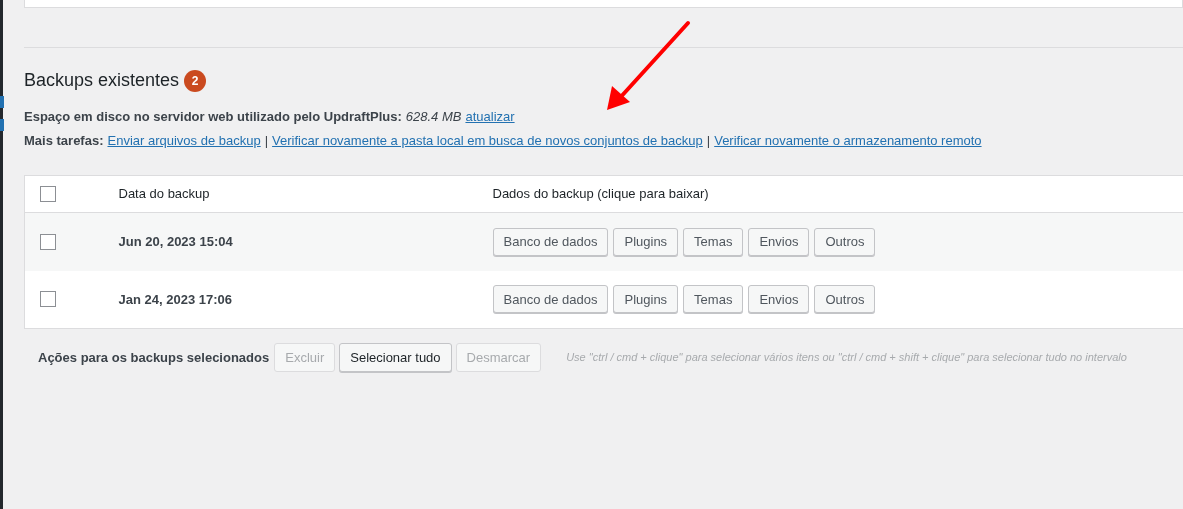  What do you see at coordinates (102, 80) in the screenshot?
I see `section-title: Backups existentes` at bounding box center [102, 80].